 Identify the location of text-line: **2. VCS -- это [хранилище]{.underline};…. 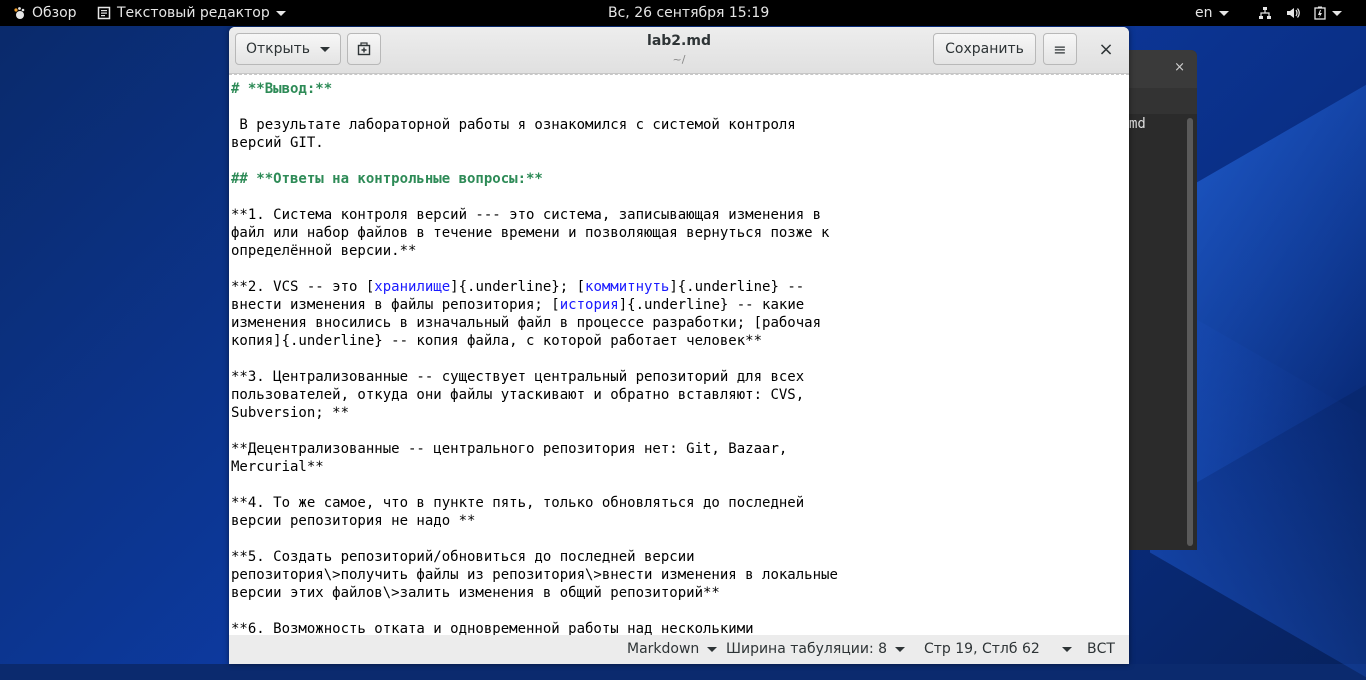
(534, 287).